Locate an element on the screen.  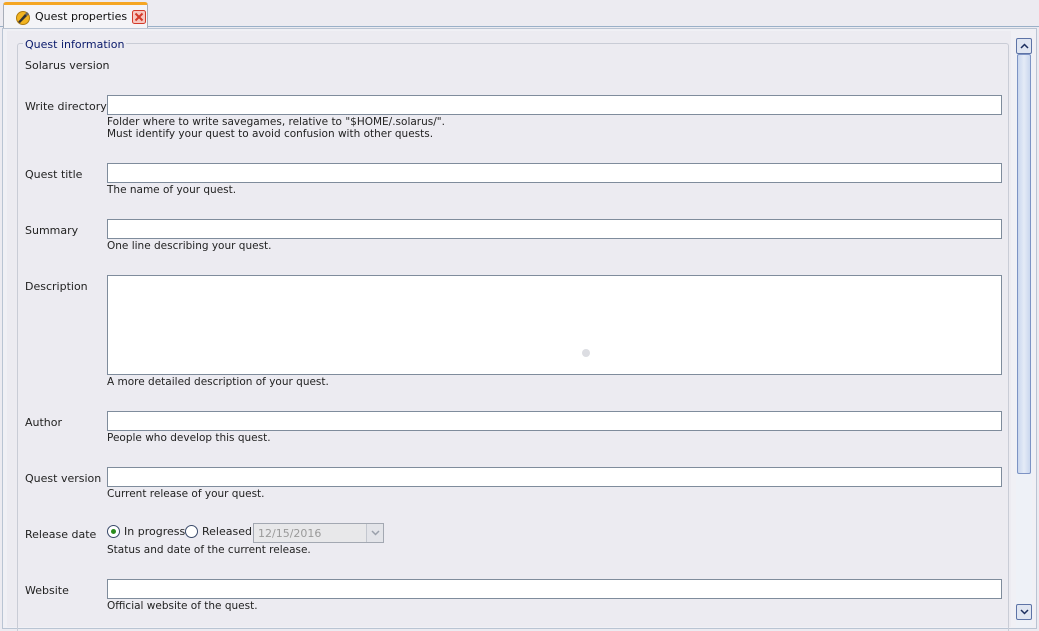
summary-hint: One line describing your quest. is located at coordinates (189, 246).